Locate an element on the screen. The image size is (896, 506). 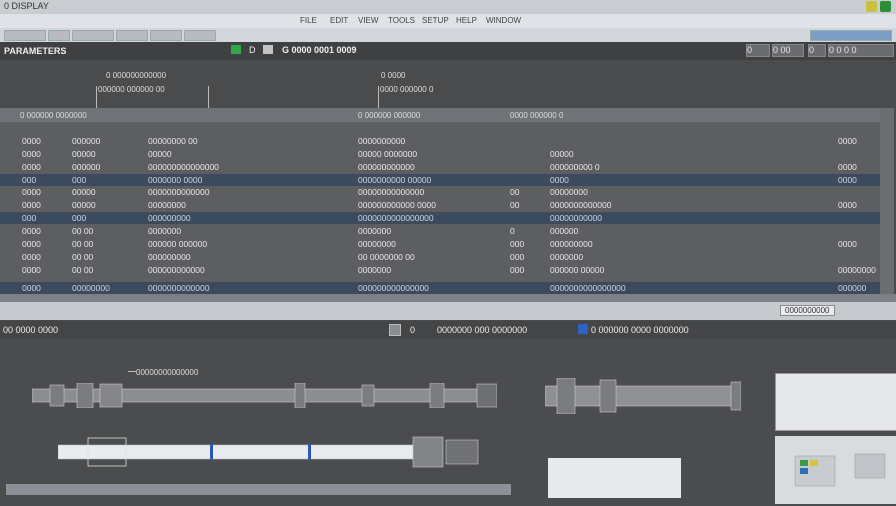
status-field: 0000000000 is located at coordinates (807, 310).